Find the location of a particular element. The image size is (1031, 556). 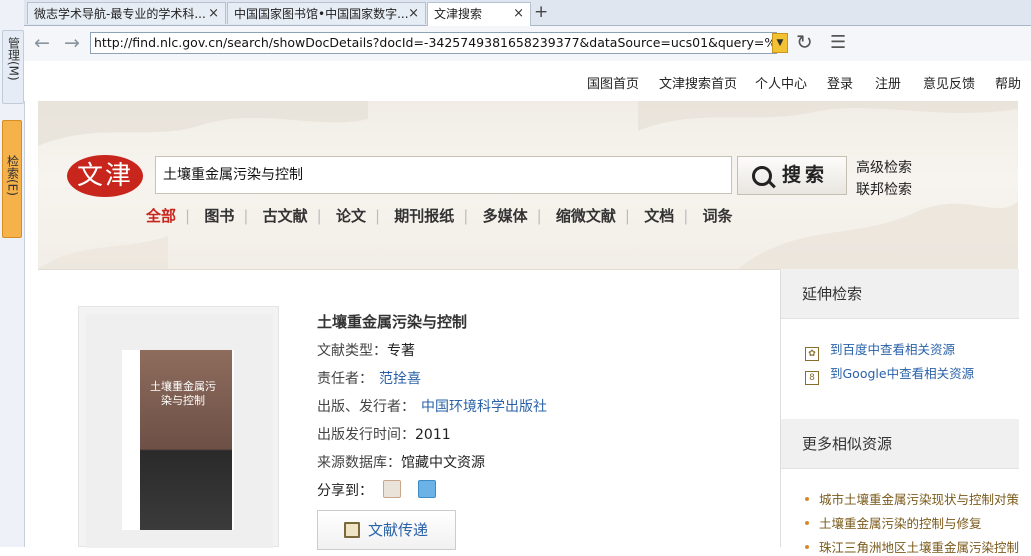

link-register: 注册 is located at coordinates (888, 82).